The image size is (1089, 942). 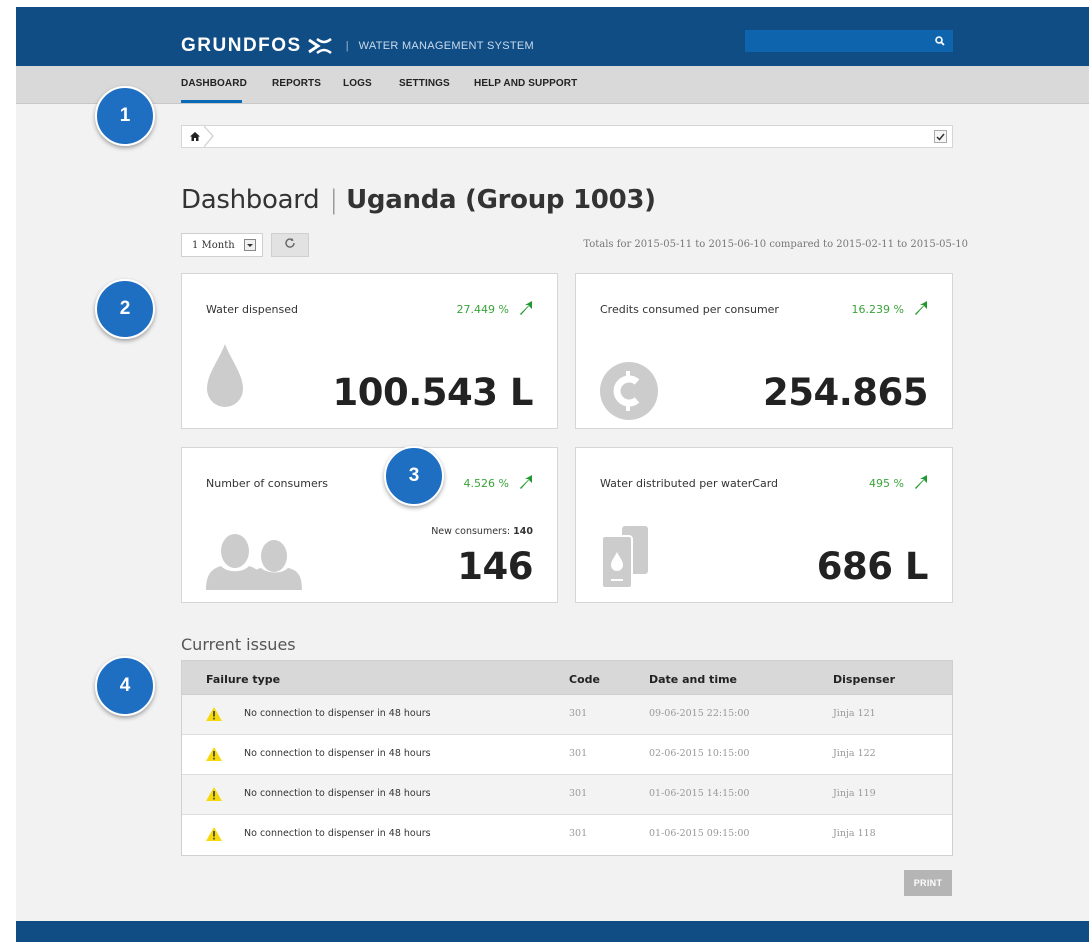 What do you see at coordinates (250, 245) in the screenshot?
I see `chevron-down-icon` at bounding box center [250, 245].